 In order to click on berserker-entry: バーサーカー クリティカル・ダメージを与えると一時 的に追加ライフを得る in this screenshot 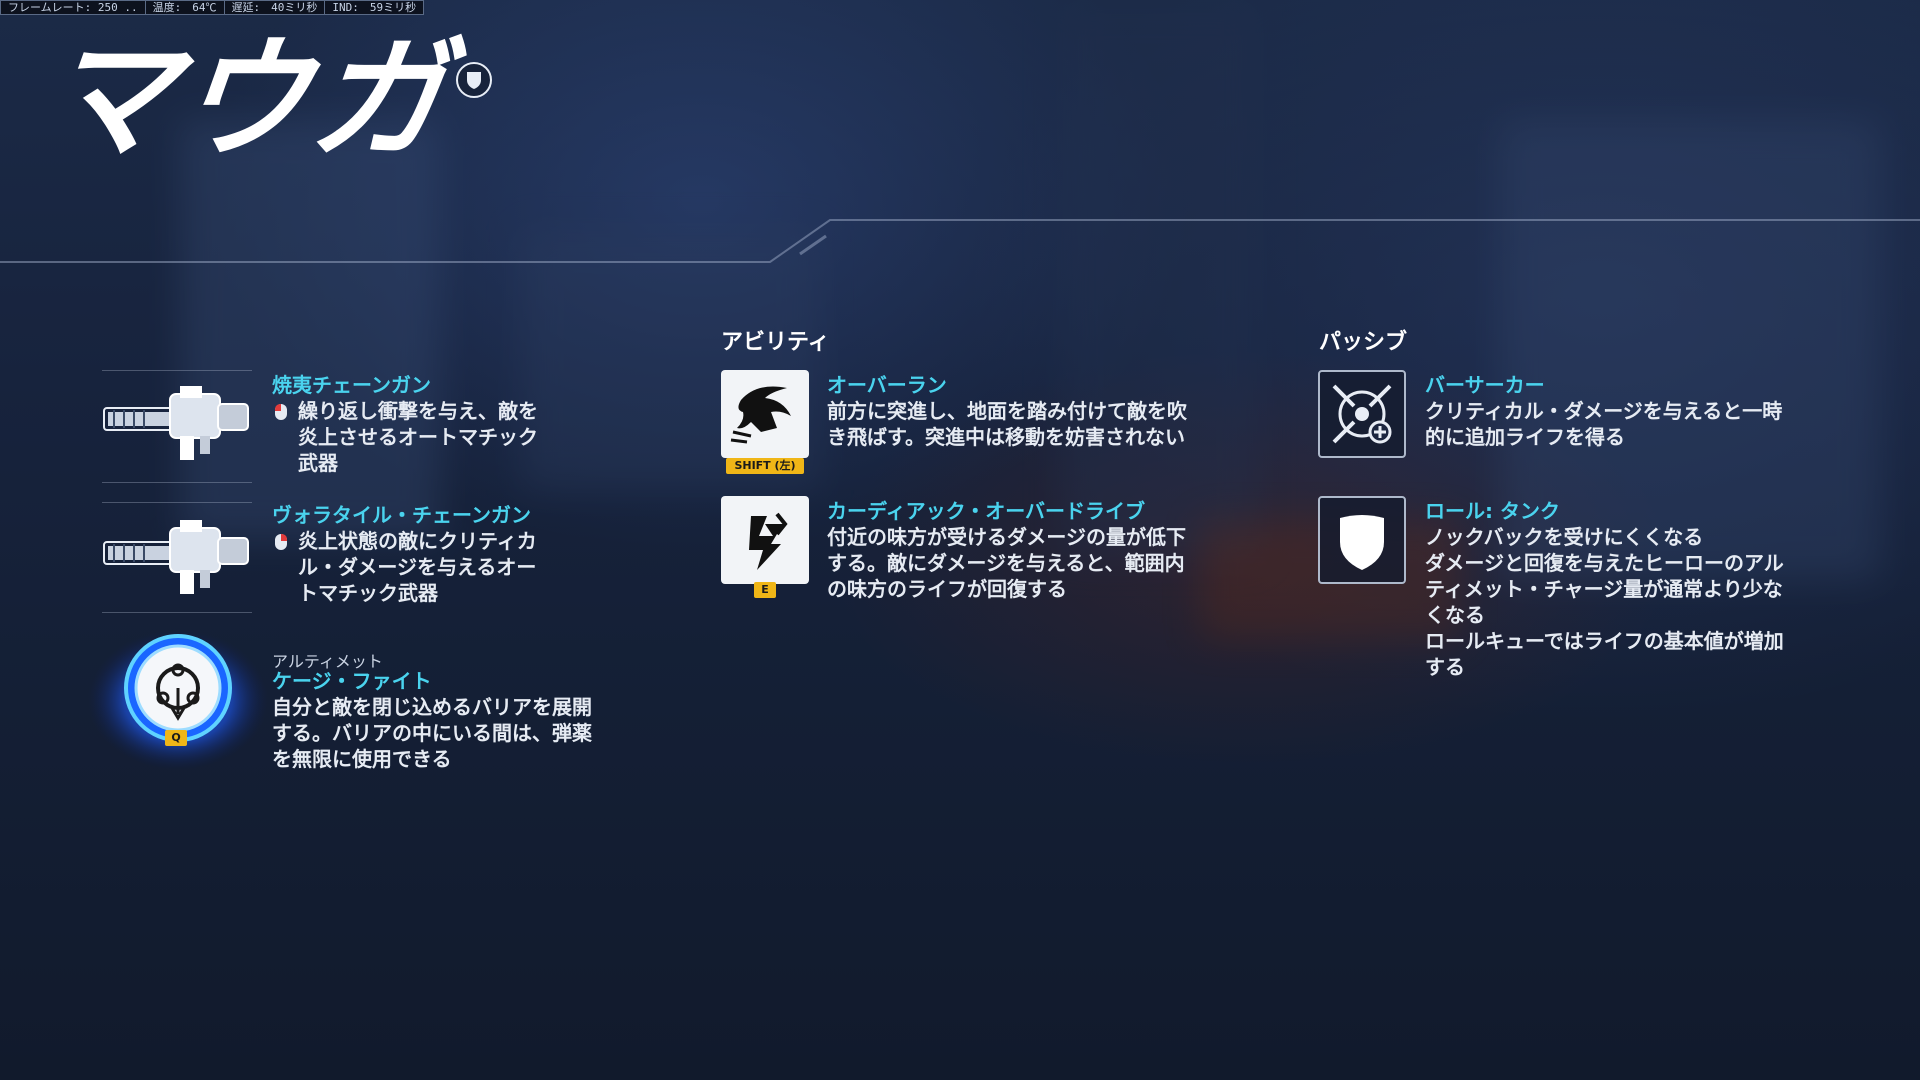, I will do `click(1603, 411)`.